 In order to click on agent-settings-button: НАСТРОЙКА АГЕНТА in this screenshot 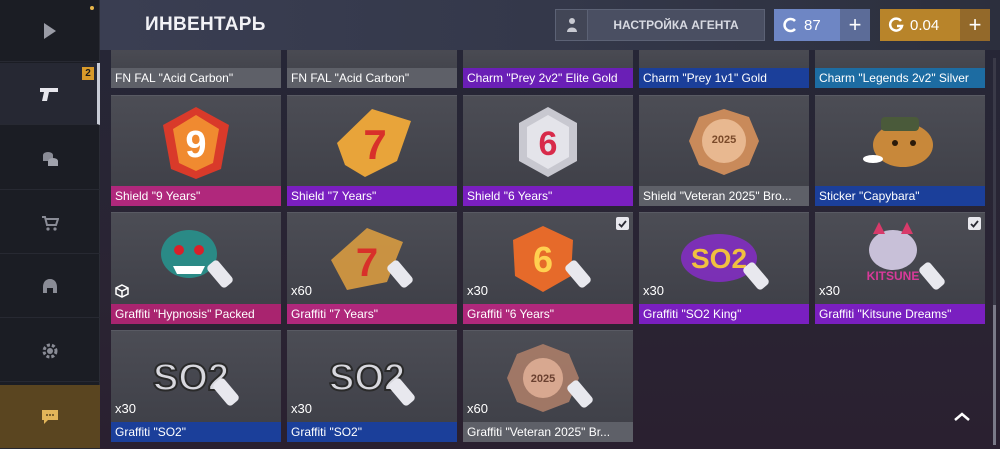, I will do `click(660, 25)`.